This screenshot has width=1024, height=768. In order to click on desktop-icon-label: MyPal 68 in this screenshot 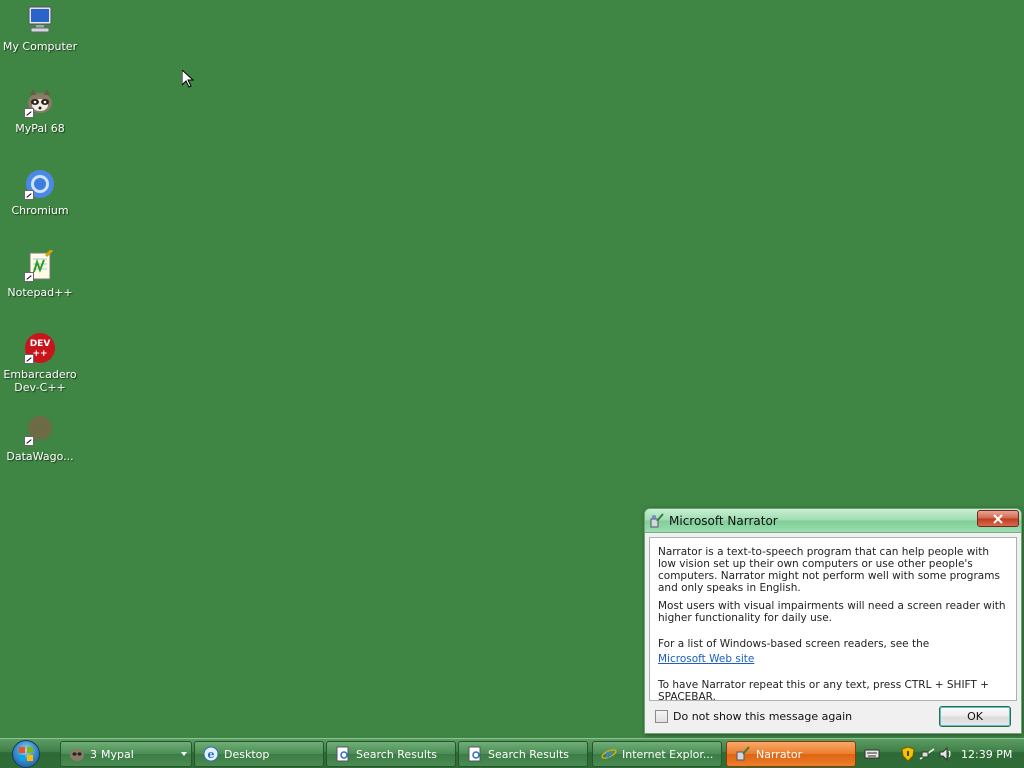, I will do `click(40, 128)`.